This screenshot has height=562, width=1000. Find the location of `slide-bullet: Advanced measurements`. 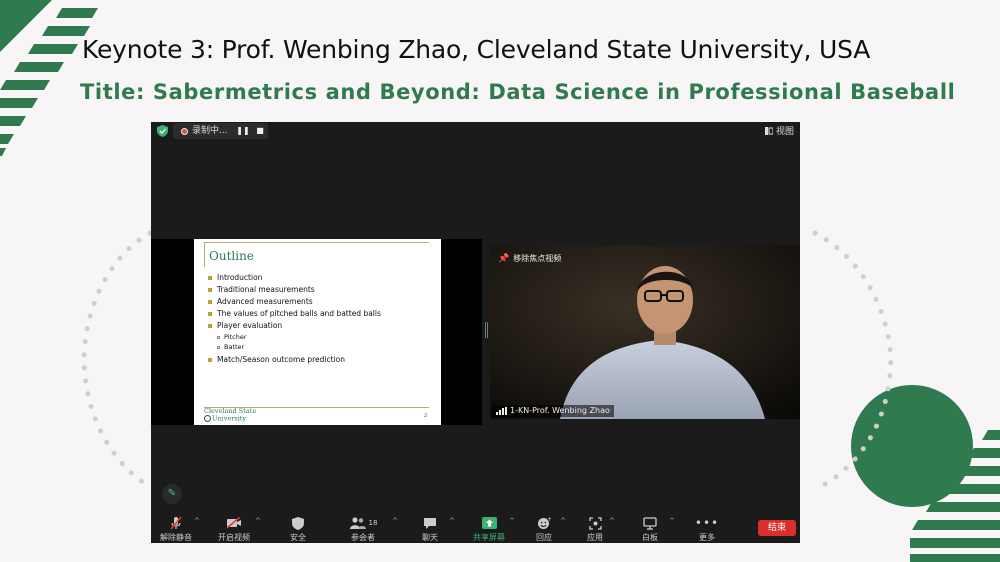

slide-bullet: Advanced measurements is located at coordinates (294, 302).